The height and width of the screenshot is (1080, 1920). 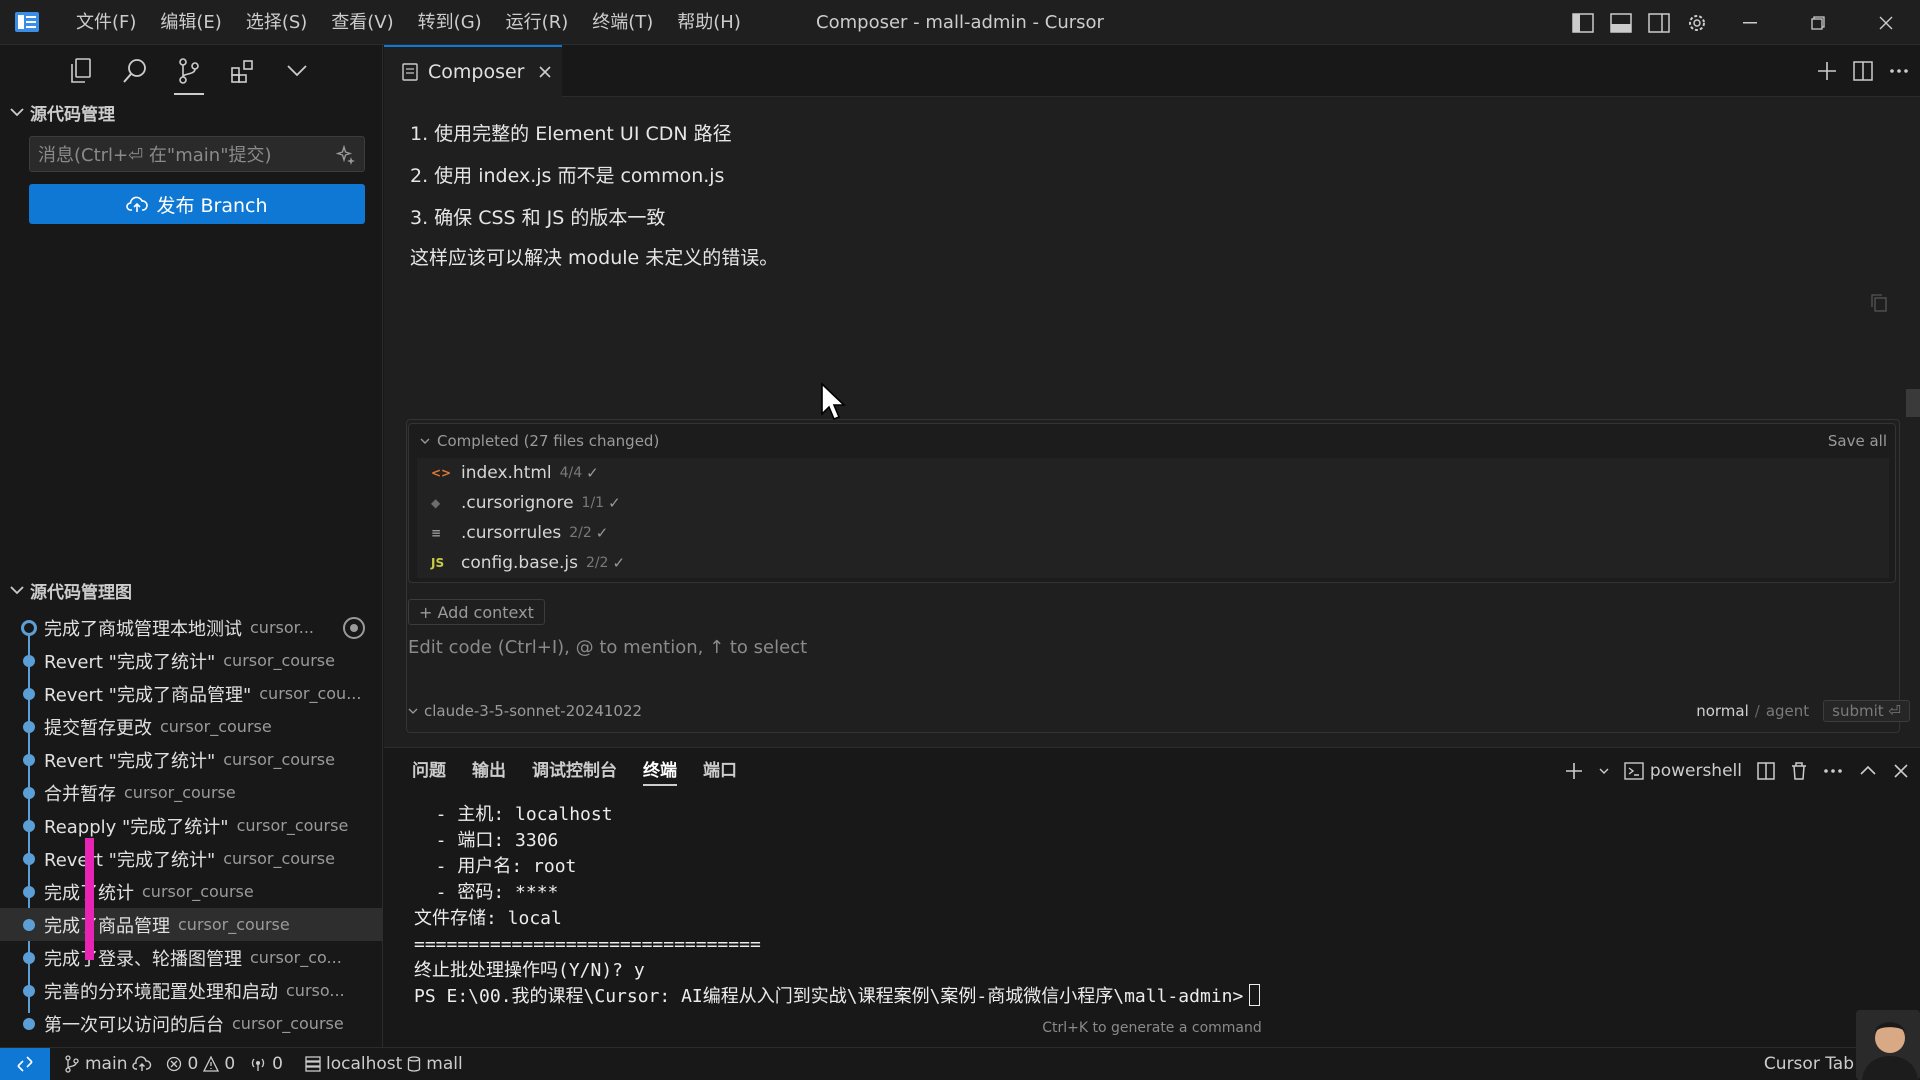 What do you see at coordinates (1152, 441) in the screenshot?
I see `changes-header: Completed (27 files changed)` at bounding box center [1152, 441].